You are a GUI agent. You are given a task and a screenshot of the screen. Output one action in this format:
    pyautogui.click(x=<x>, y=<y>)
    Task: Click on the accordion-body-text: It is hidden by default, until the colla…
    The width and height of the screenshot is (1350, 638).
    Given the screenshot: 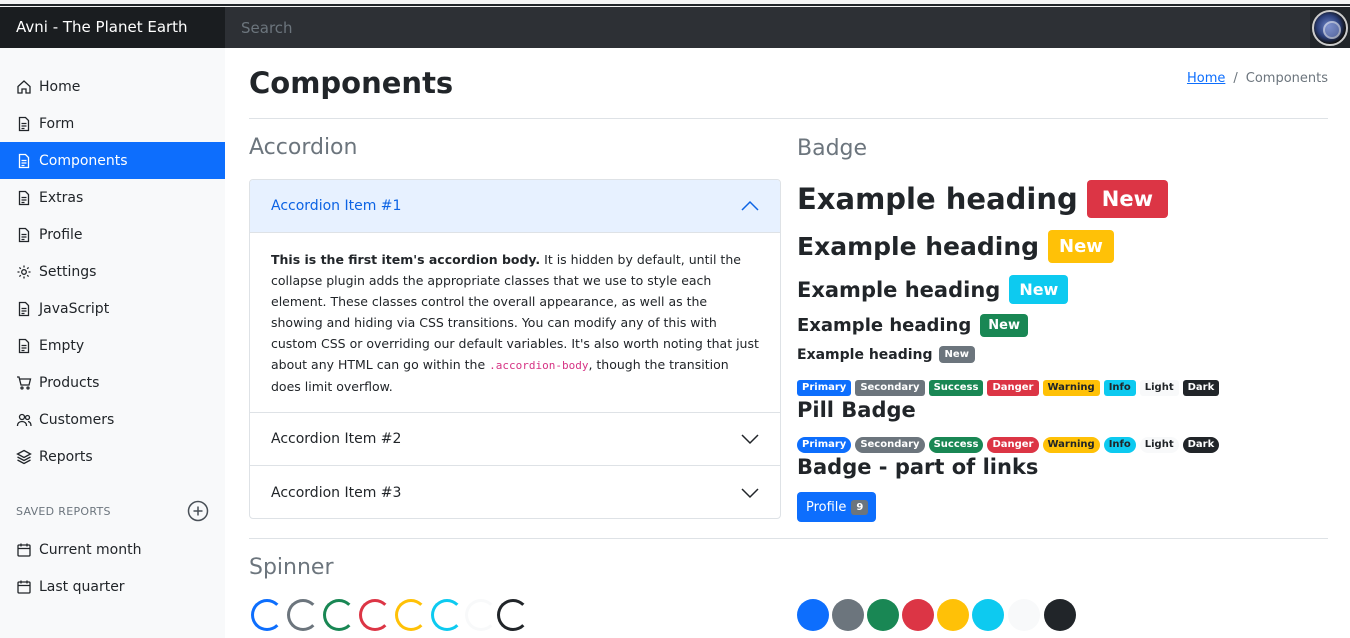 What is the action you would take?
    pyautogui.click(x=515, y=312)
    